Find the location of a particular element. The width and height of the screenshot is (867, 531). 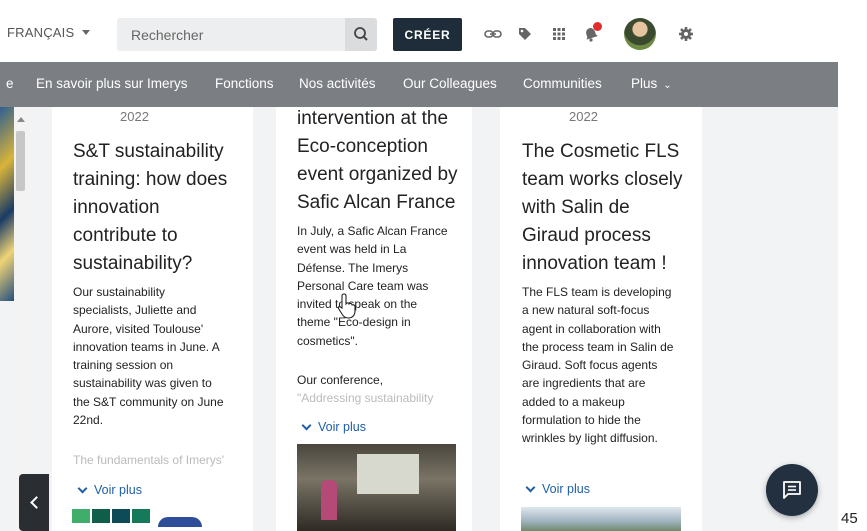

excerpt-line: theme "Eco-design in is located at coordinates (354, 322).